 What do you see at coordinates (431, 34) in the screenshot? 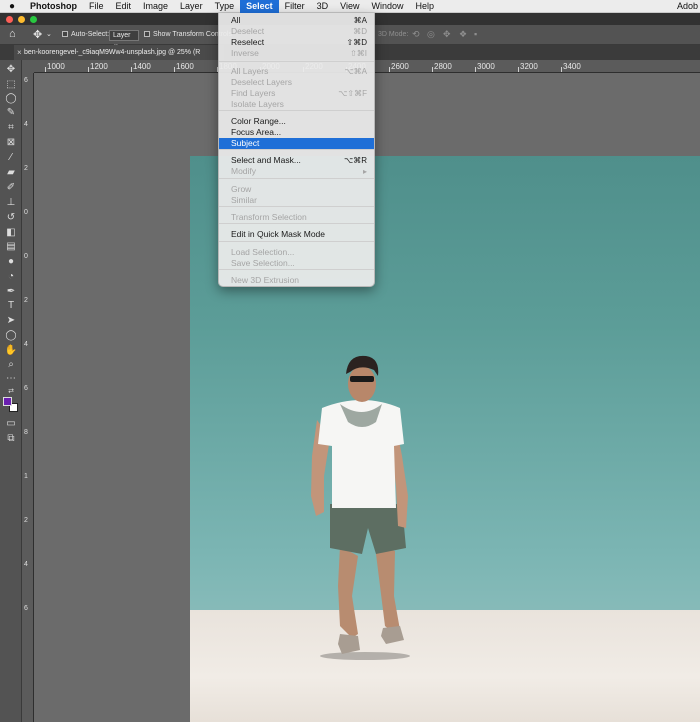
I see `roll-3d-icon: ◎` at bounding box center [431, 34].